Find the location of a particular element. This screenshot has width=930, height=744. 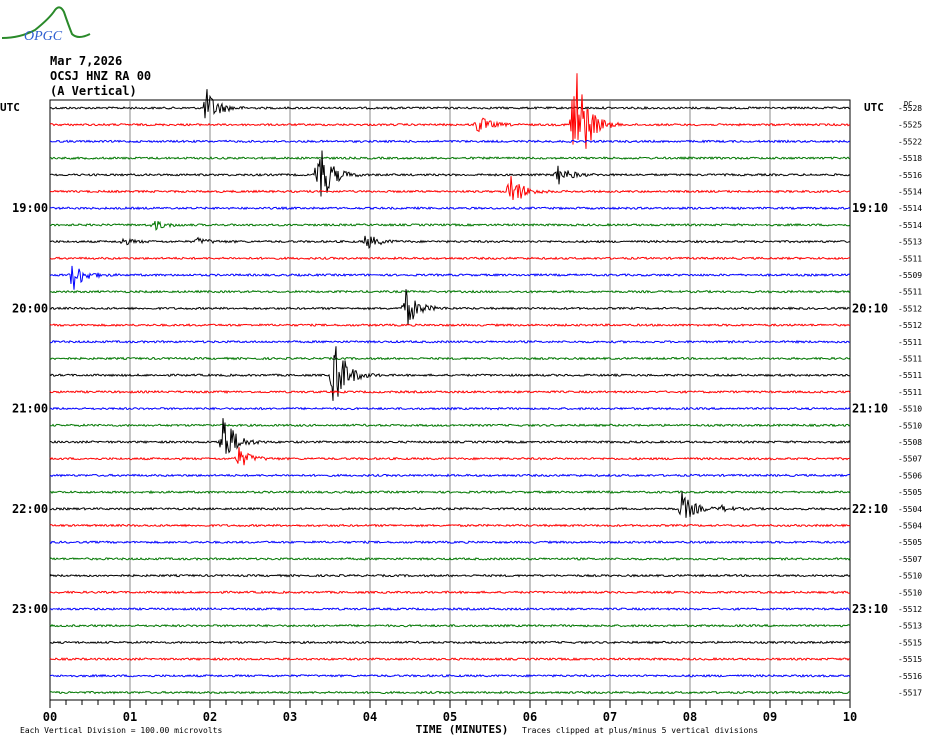

dc-offset-label: -5518 is located at coordinates (910, 158).